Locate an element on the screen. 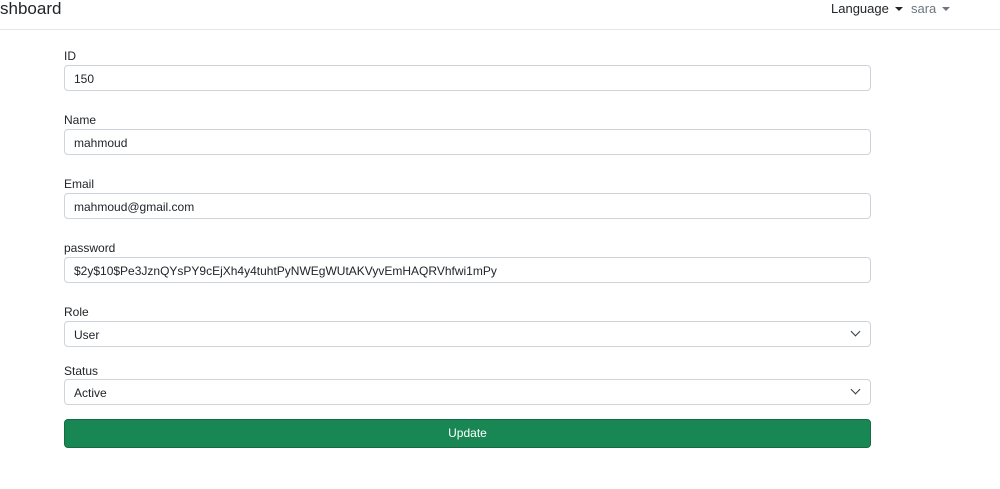 This screenshot has height=489, width=1000. status-selected-value: Active is located at coordinates (90, 393).